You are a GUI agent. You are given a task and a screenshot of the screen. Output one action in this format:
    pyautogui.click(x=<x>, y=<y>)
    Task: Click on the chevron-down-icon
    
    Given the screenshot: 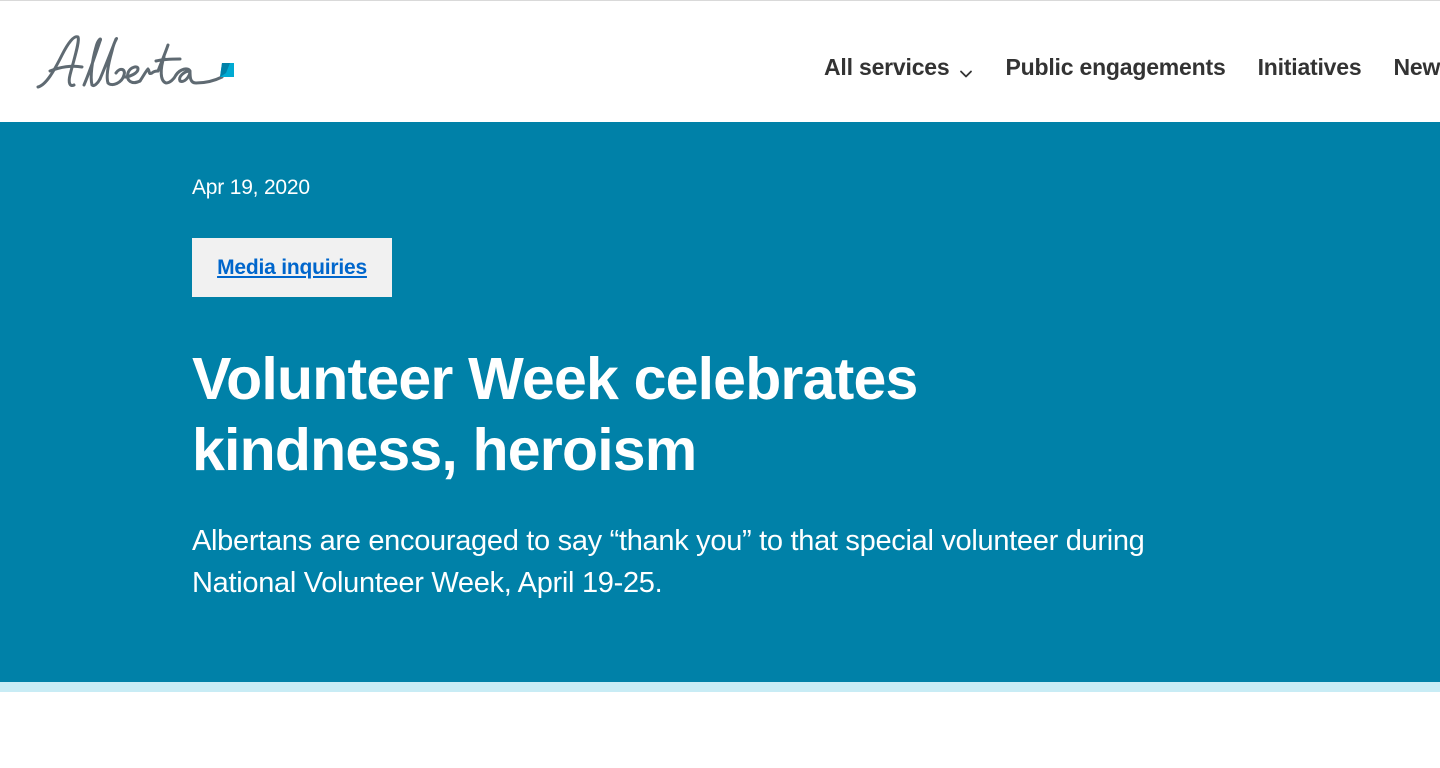 What is the action you would take?
    pyautogui.click(x=966, y=69)
    